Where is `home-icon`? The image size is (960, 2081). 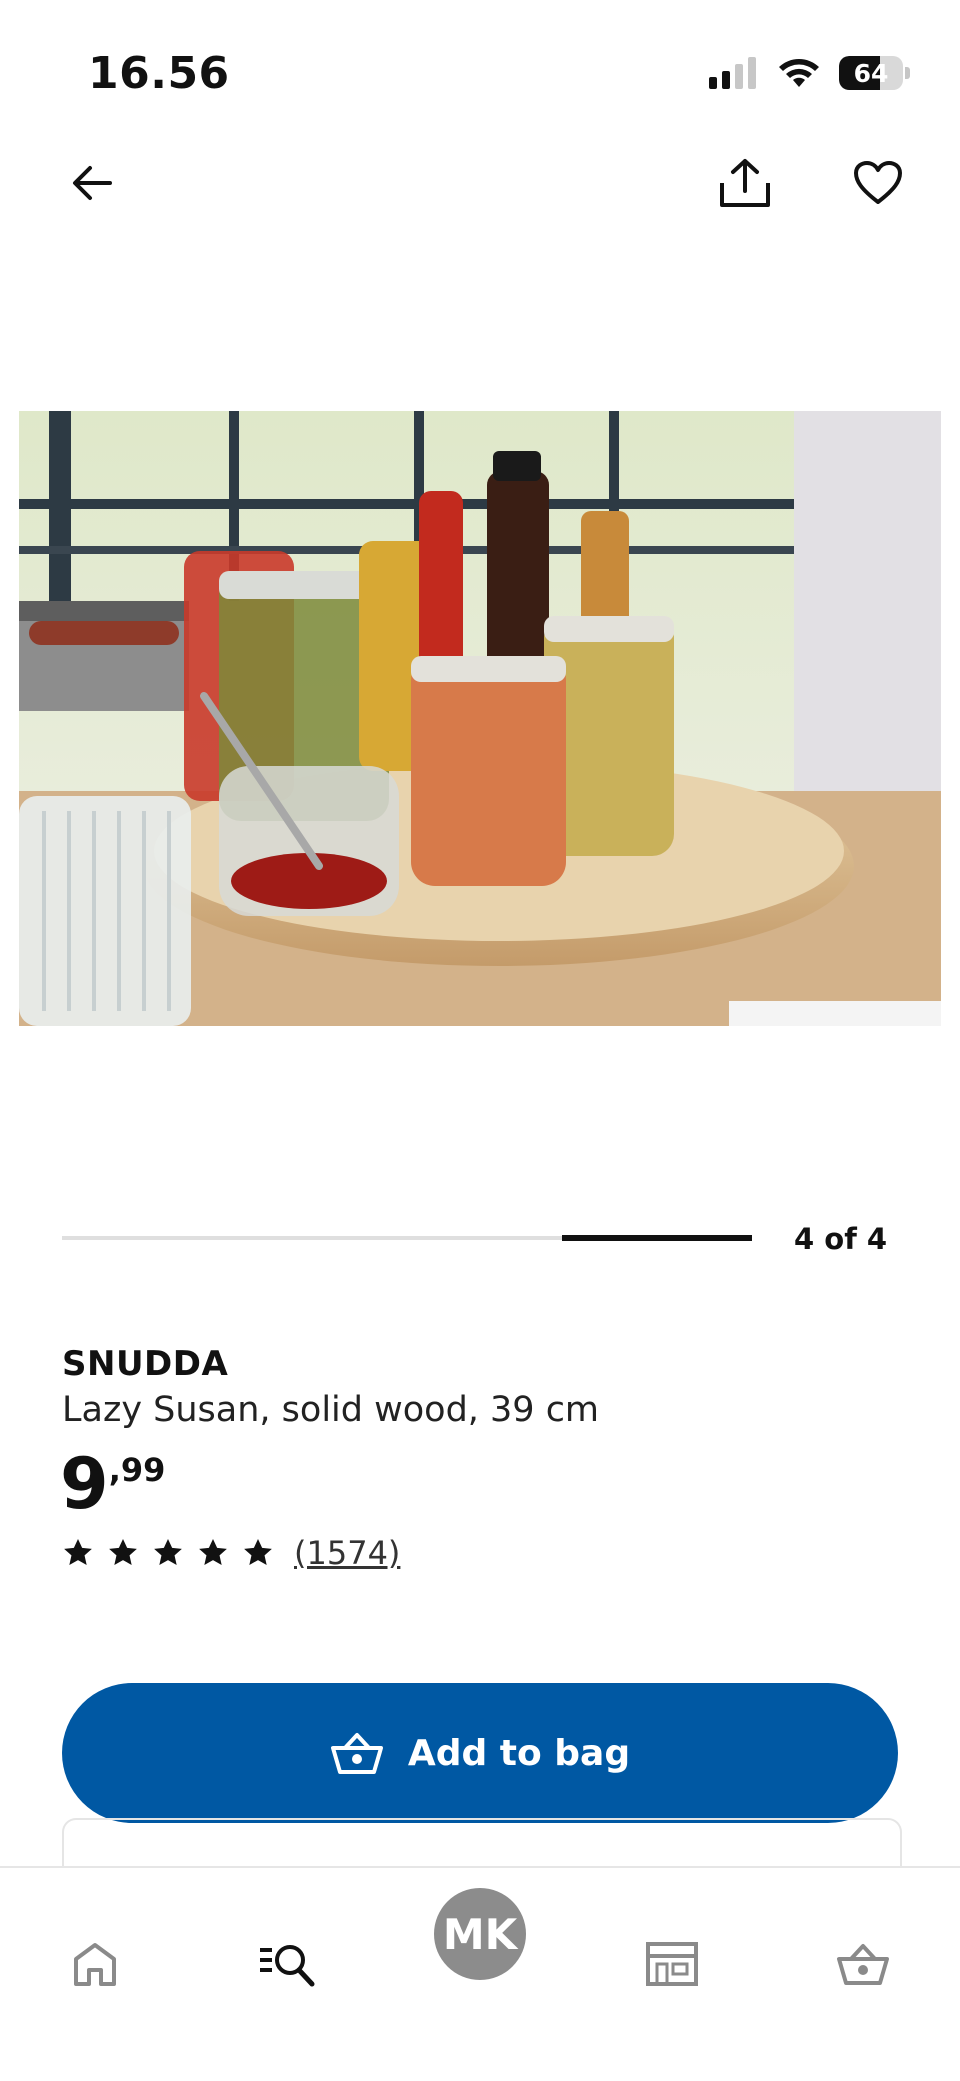 home-icon is located at coordinates (95, 1964).